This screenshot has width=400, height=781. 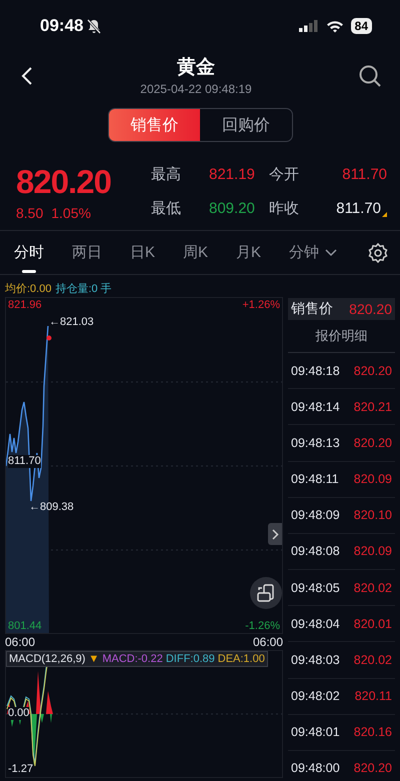 I want to click on current-price: 820.20, so click(x=64, y=182).